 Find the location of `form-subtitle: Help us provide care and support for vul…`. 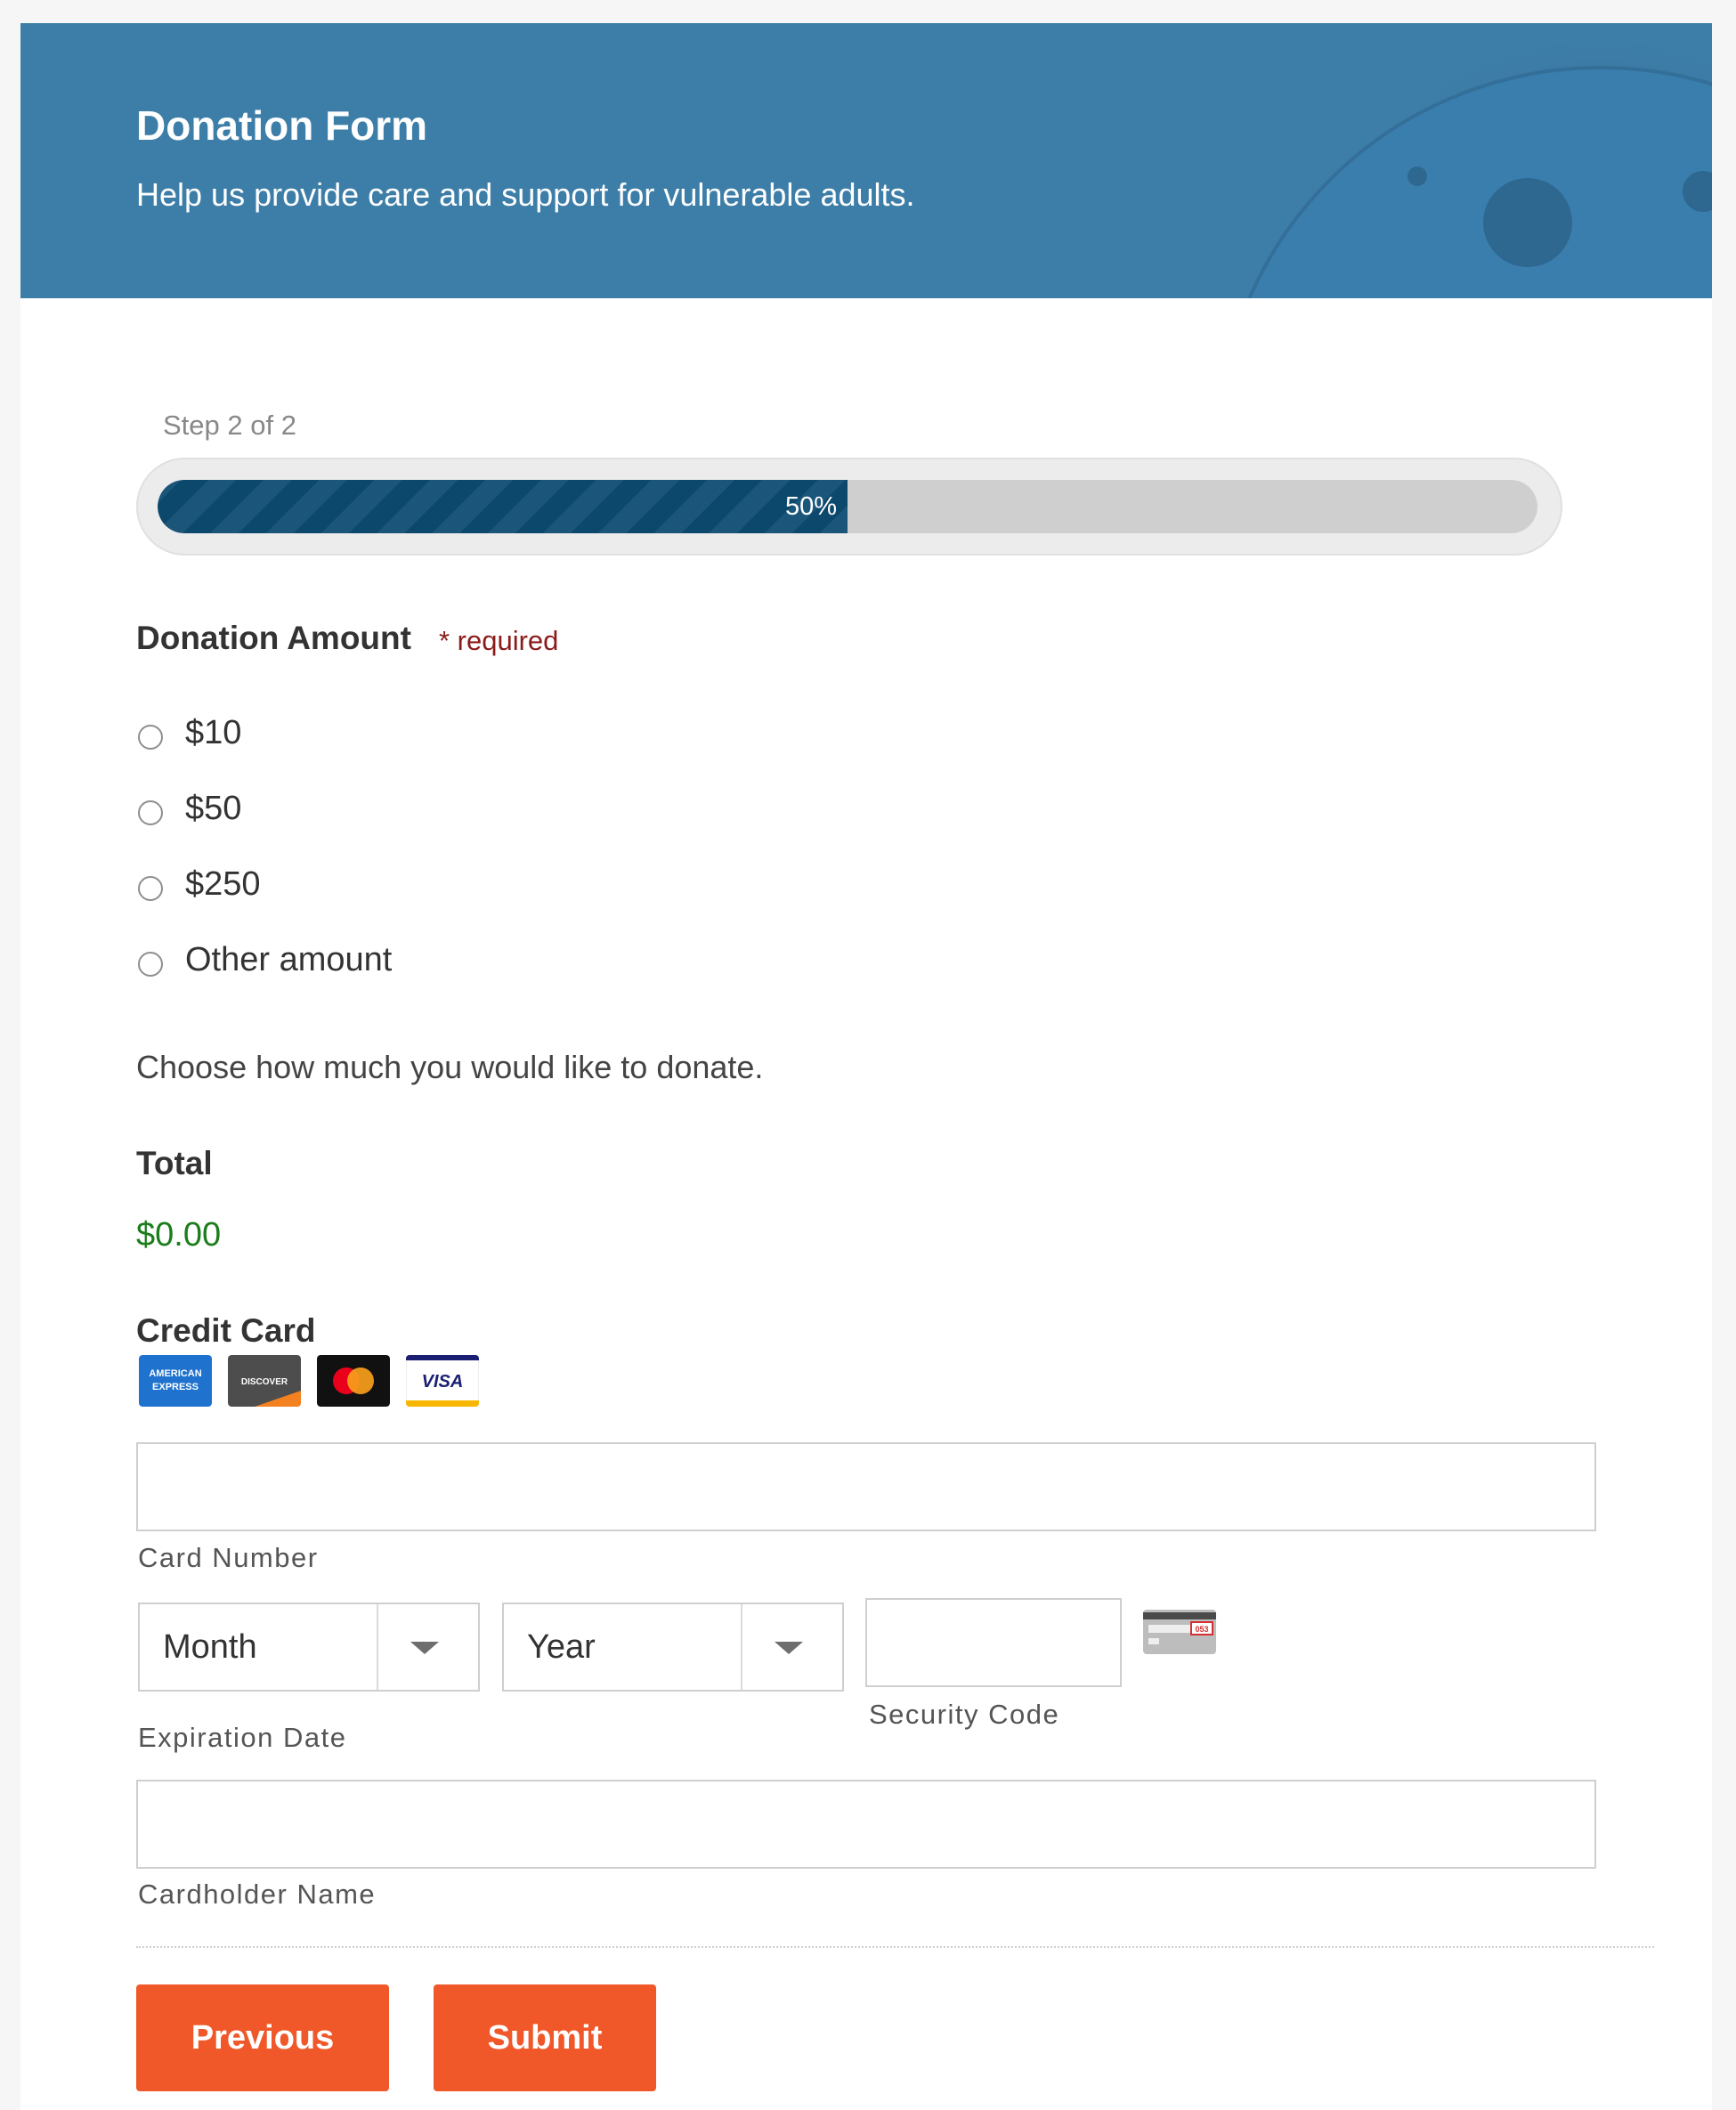

form-subtitle: Help us provide care and support for vul… is located at coordinates (525, 194).